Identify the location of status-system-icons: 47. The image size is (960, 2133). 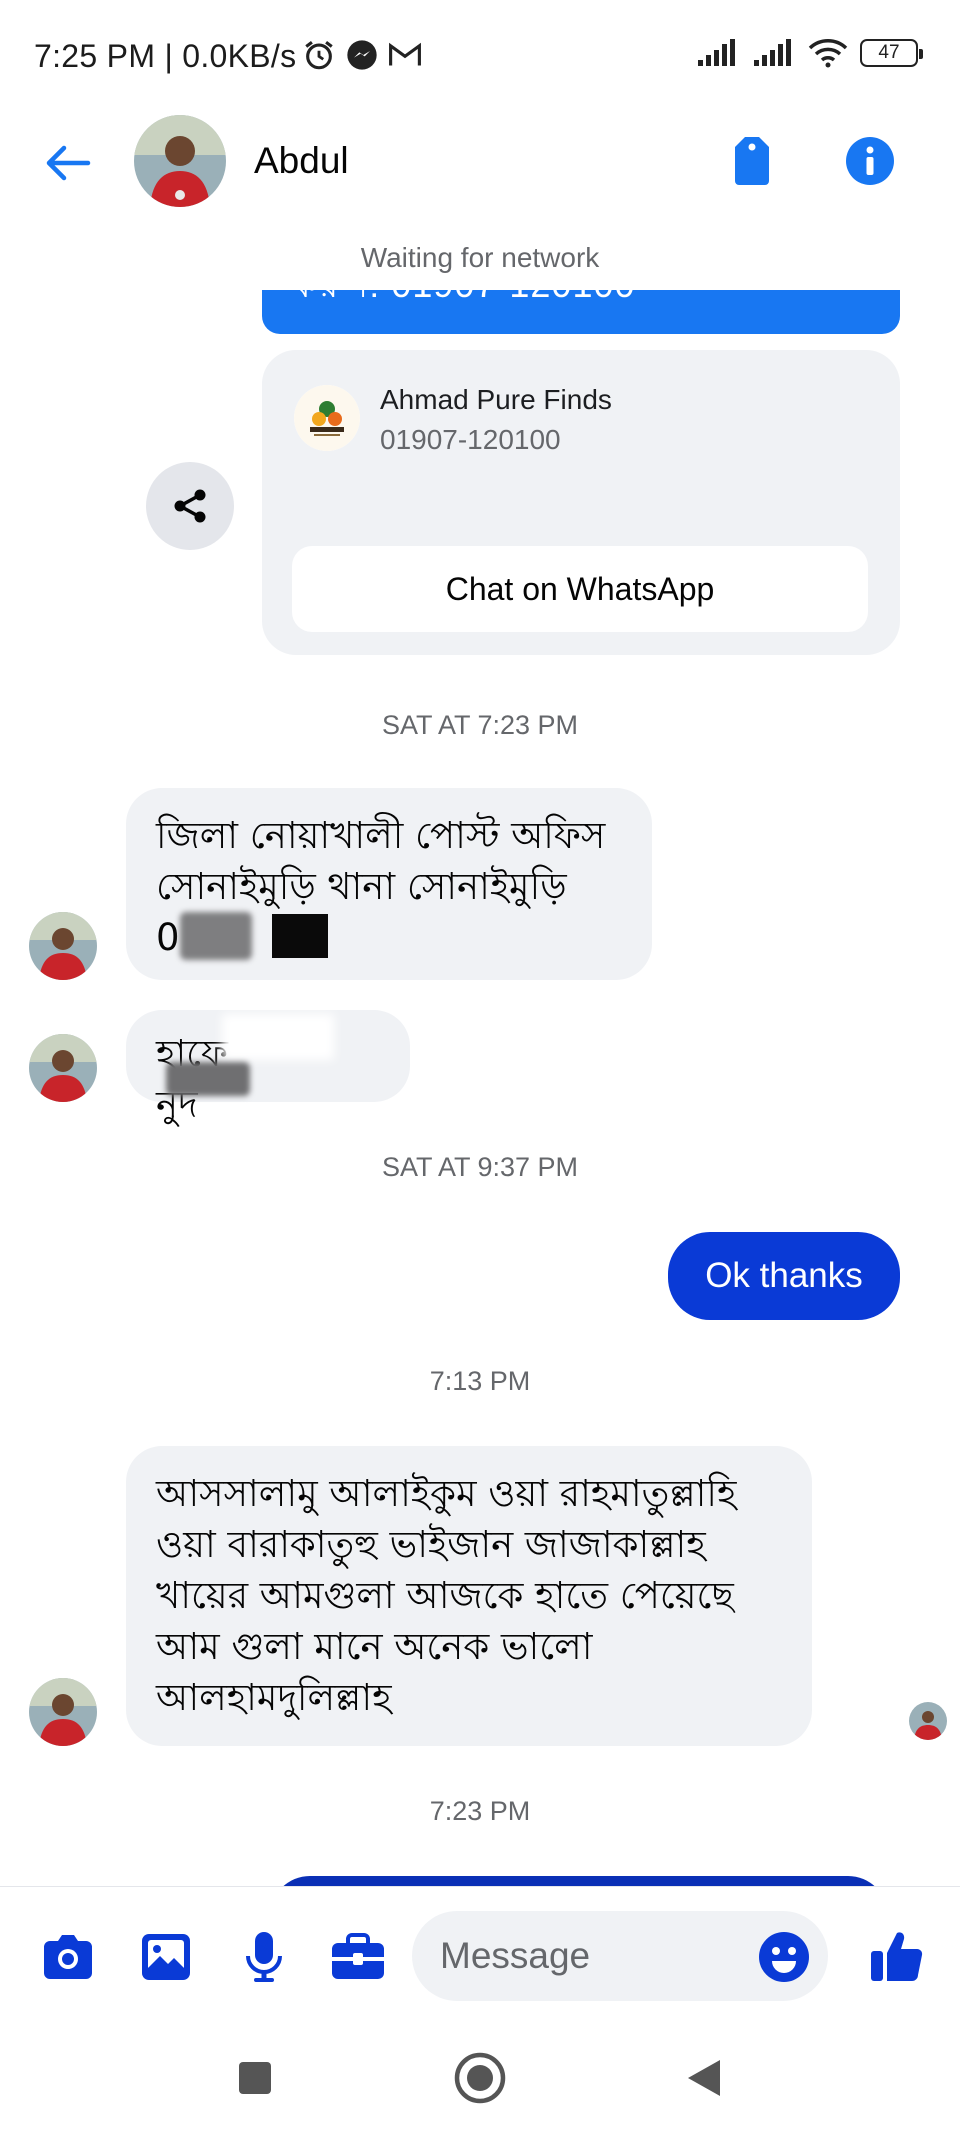
(809, 53).